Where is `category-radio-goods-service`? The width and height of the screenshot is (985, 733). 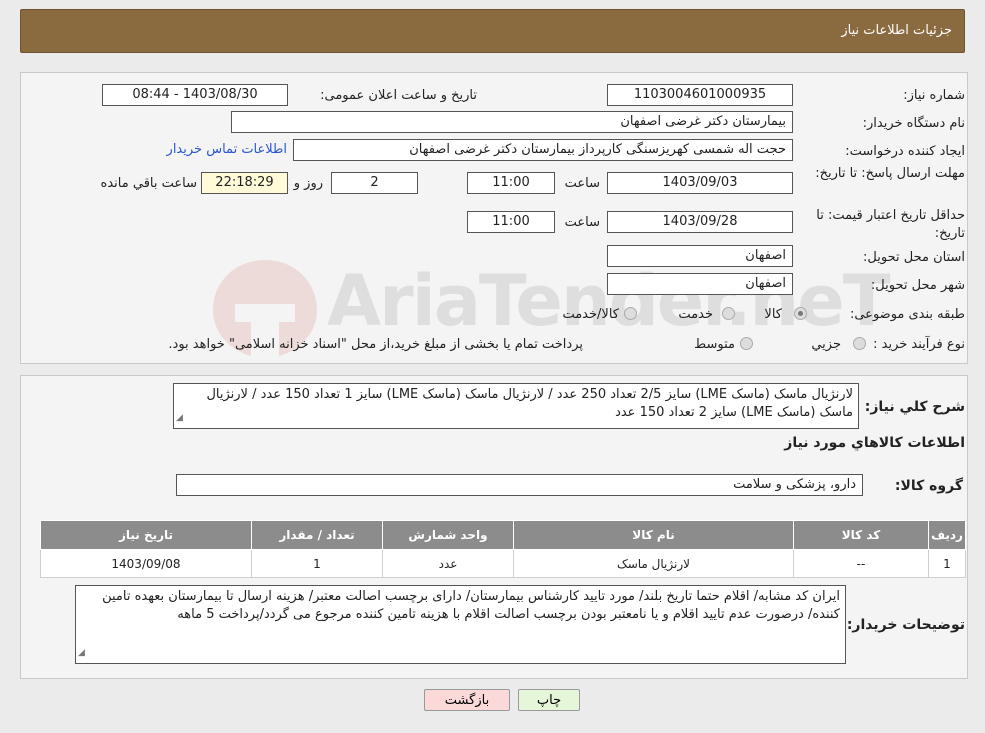
category-radio-goods-service is located at coordinates (630, 313).